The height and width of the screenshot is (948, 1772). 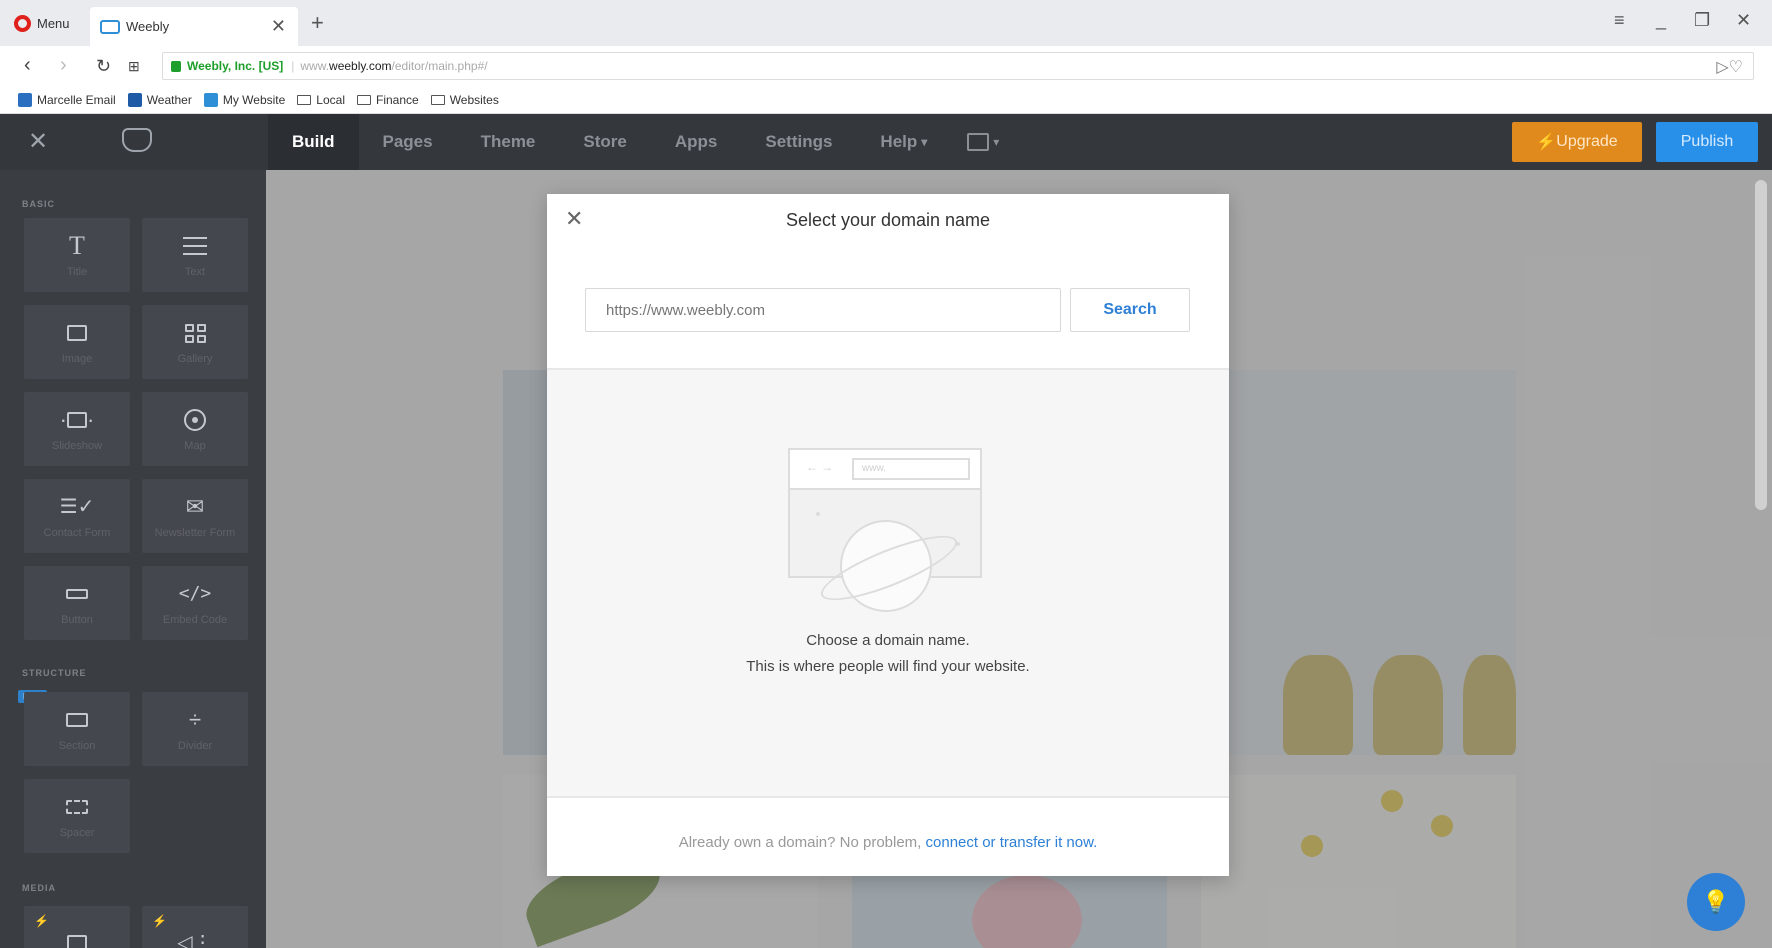 What do you see at coordinates (54, 673) in the screenshot?
I see `section-heading-structure: STRUCTURE` at bounding box center [54, 673].